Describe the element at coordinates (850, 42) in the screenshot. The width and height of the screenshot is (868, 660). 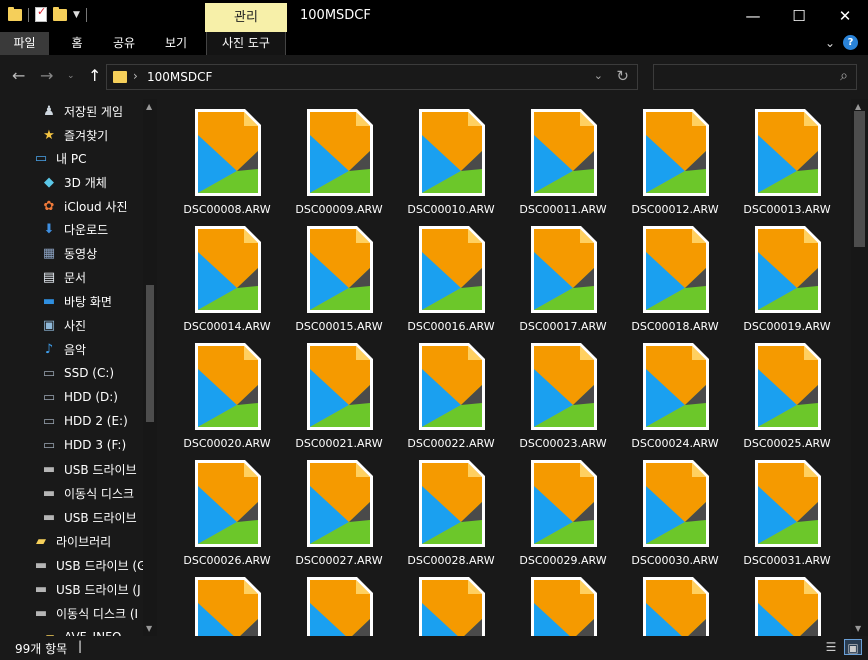
I see `help-icon: ?` at that location.